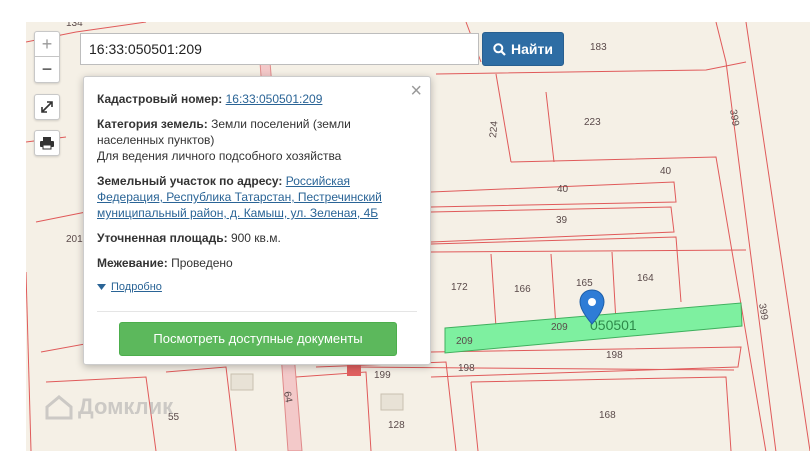 This screenshot has width=810, height=451. What do you see at coordinates (522, 289) in the screenshot?
I see `parcel-label: 166` at bounding box center [522, 289].